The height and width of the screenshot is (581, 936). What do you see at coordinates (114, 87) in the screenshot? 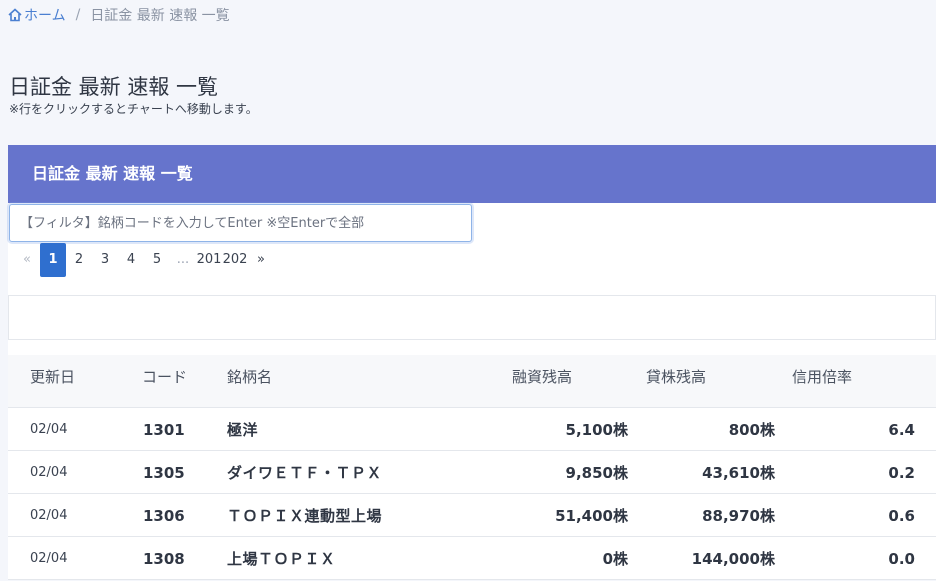
I see `page-title: 日証金 最新 速報 一覧` at bounding box center [114, 87].